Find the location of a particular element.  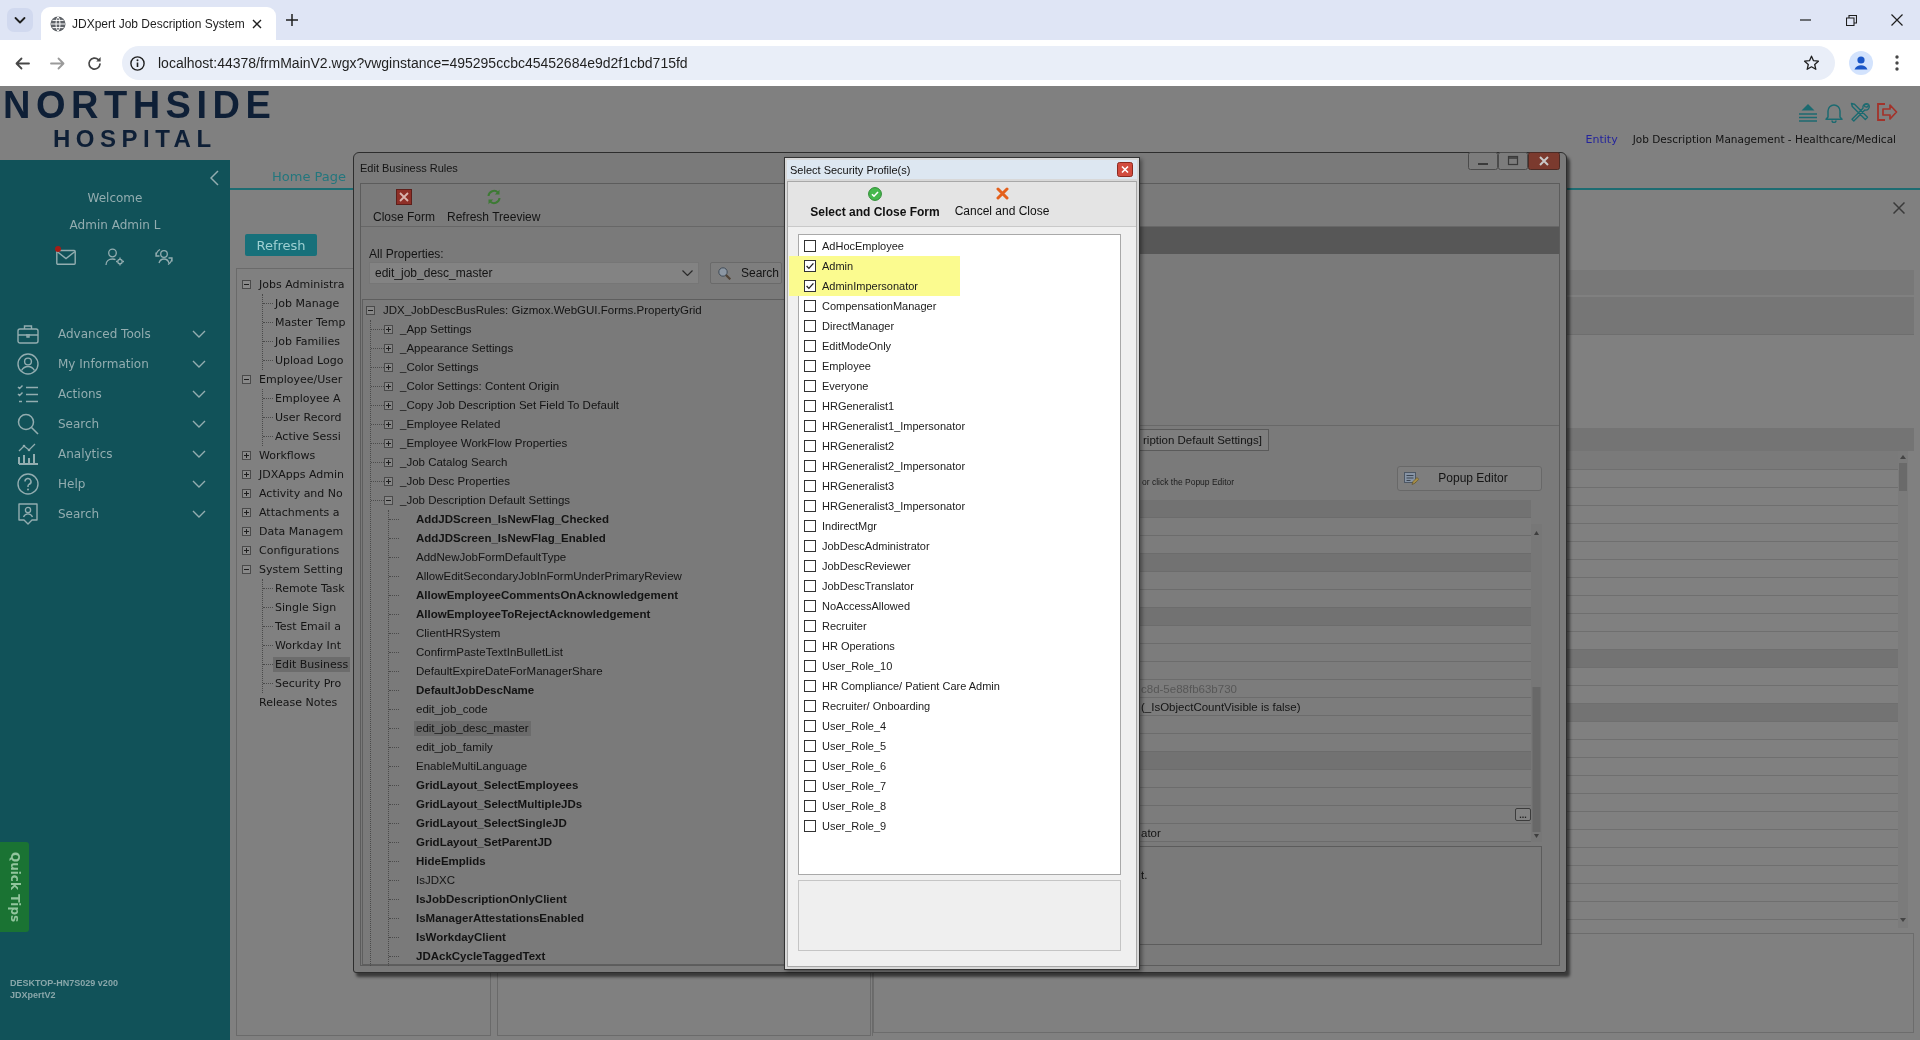

more-icon is located at coordinates (1897, 63).